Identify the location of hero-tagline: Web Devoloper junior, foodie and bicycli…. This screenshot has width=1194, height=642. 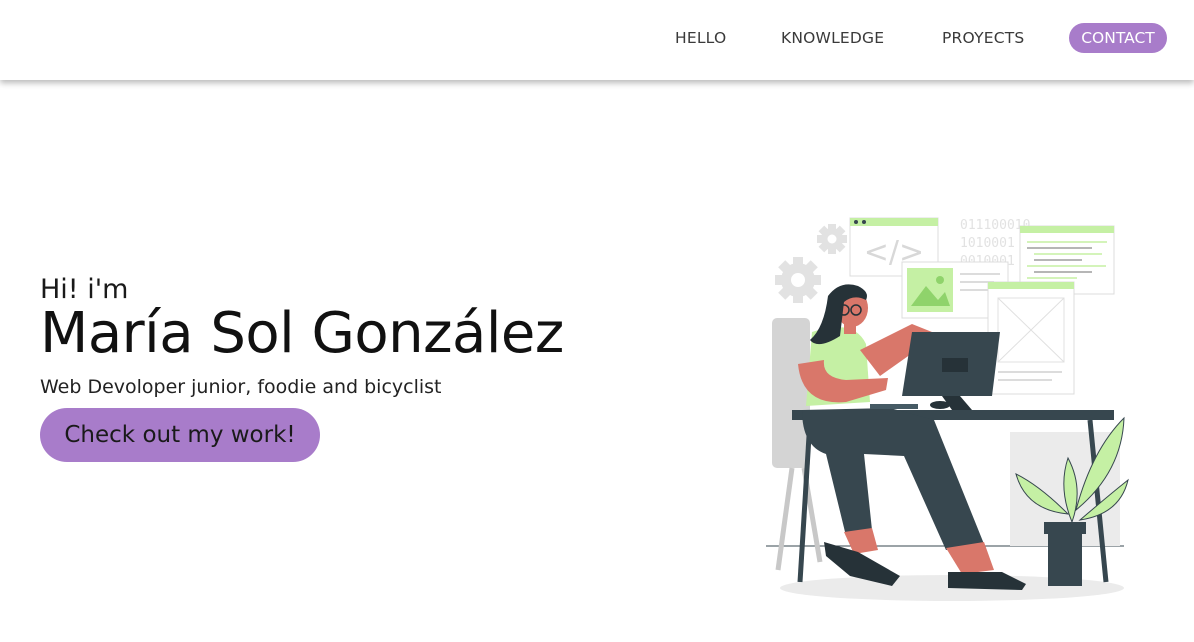
(241, 387).